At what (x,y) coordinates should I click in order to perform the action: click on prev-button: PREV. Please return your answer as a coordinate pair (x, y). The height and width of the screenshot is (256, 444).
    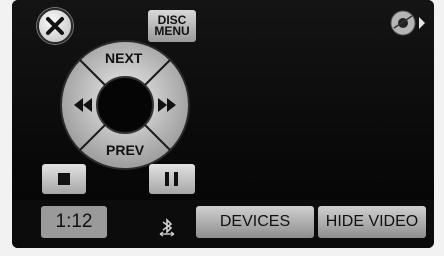
    Looking at the image, I should click on (125, 153).